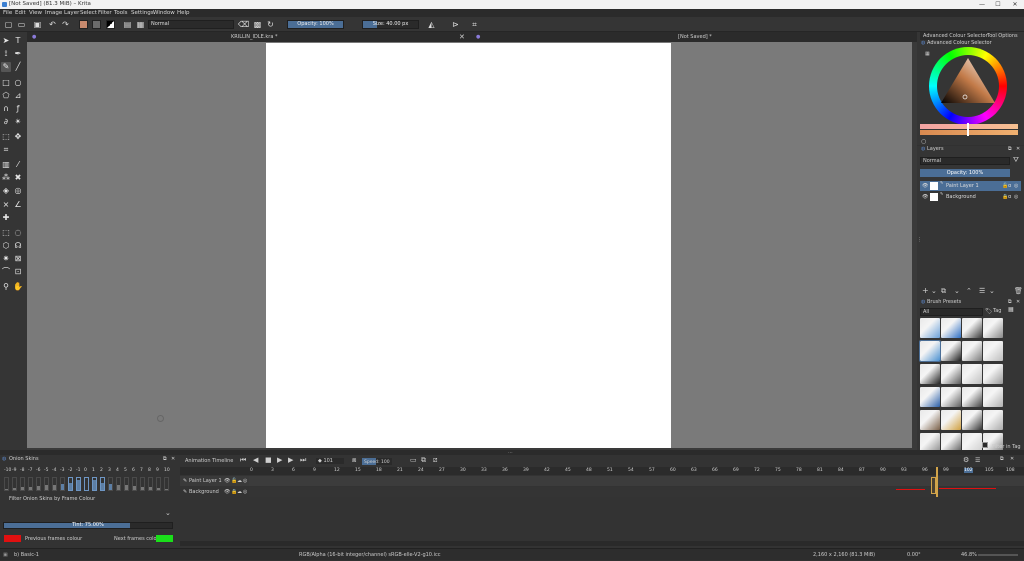 This screenshot has height=561, width=1024. What do you see at coordinates (121, 13) in the screenshot?
I see `menu-tools: Tools` at bounding box center [121, 13].